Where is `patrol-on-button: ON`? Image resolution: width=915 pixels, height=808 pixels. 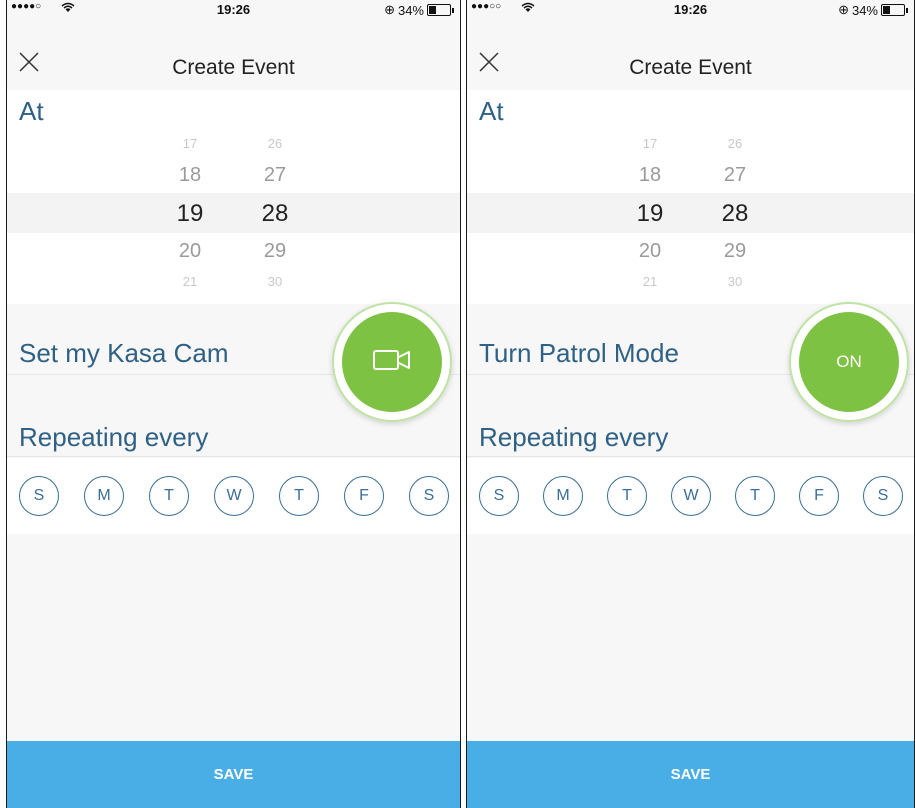
patrol-on-button: ON is located at coordinates (849, 362).